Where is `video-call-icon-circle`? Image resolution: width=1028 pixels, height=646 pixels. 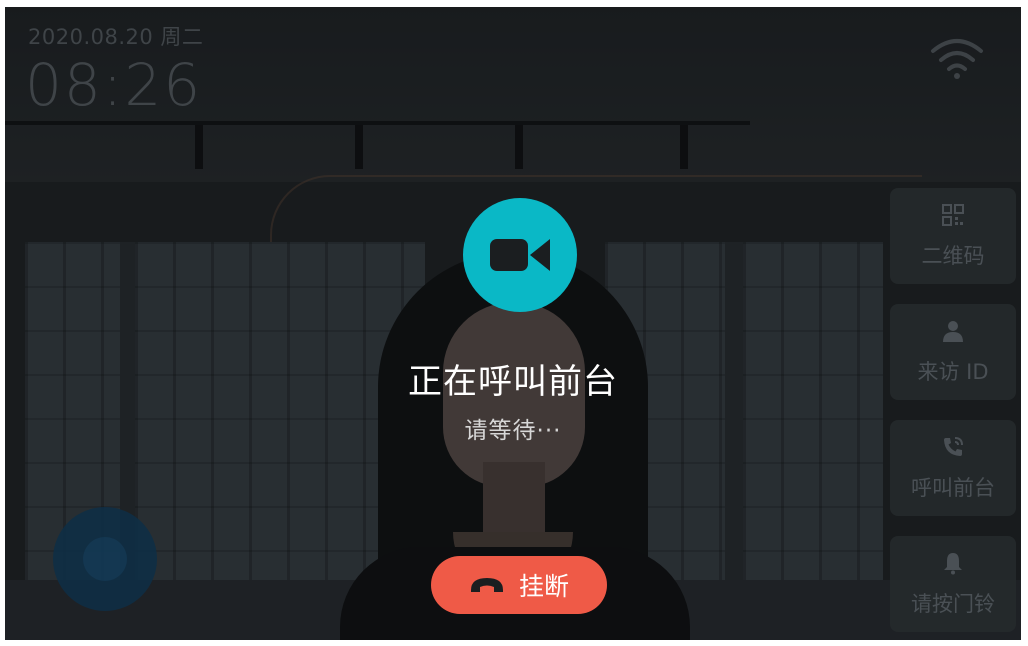 video-call-icon-circle is located at coordinates (520, 255).